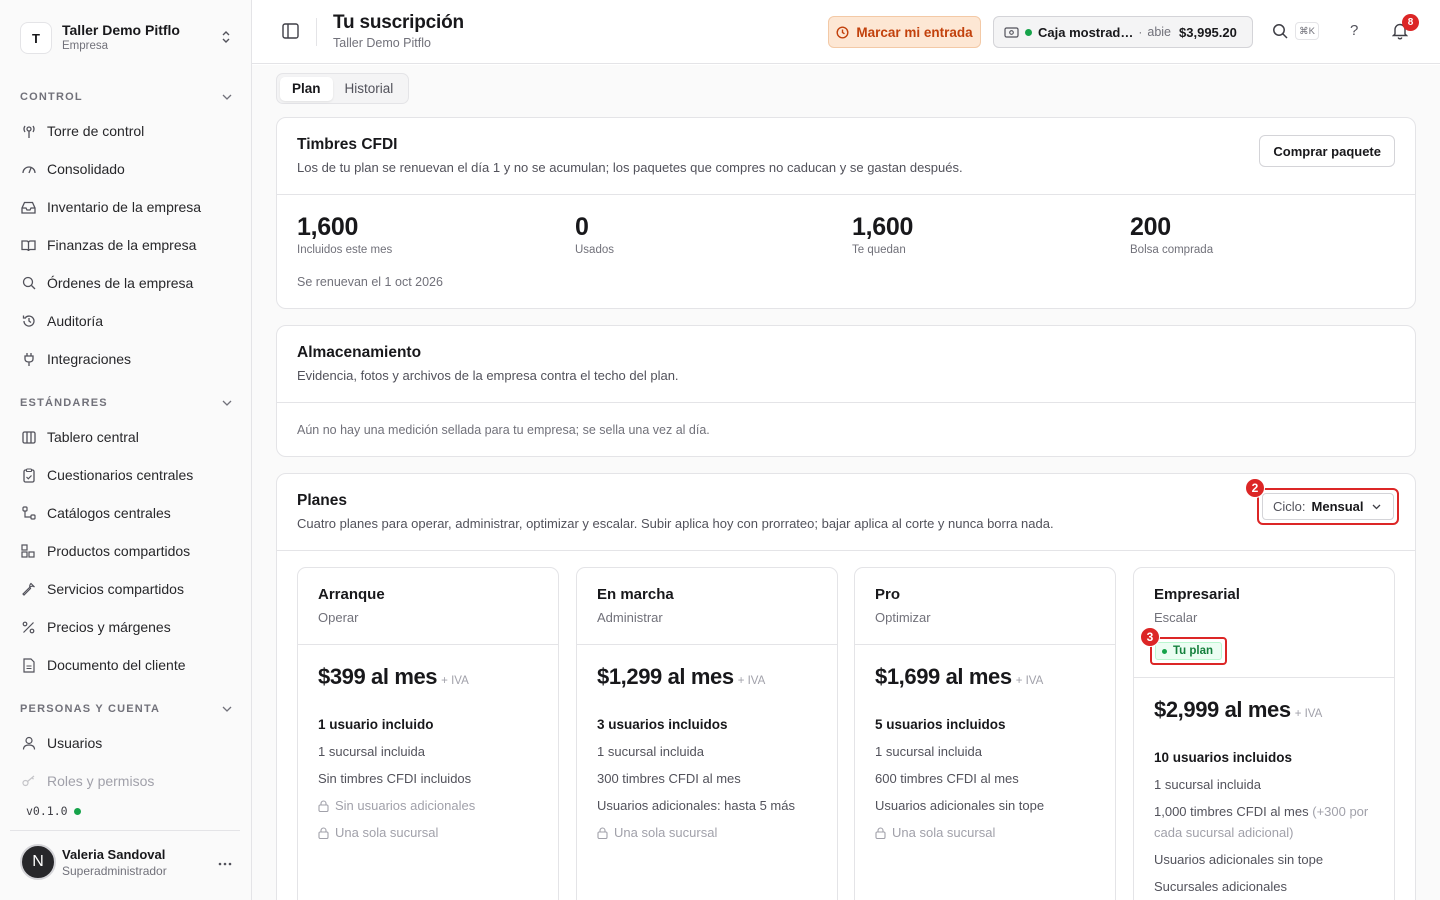 The width and height of the screenshot is (1440, 900). I want to click on price-amount: $1,699 al mes, so click(943, 676).